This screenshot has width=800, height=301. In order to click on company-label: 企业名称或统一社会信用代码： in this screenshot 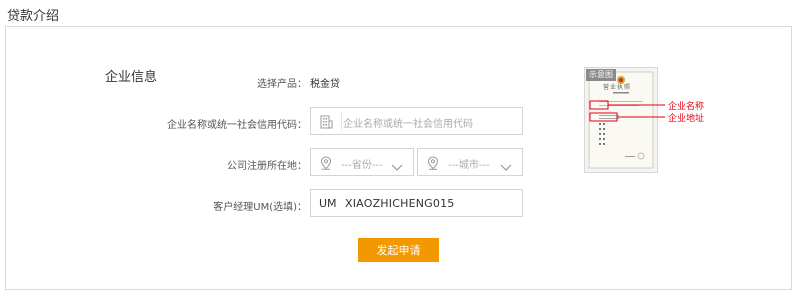, I will do `click(237, 125)`.